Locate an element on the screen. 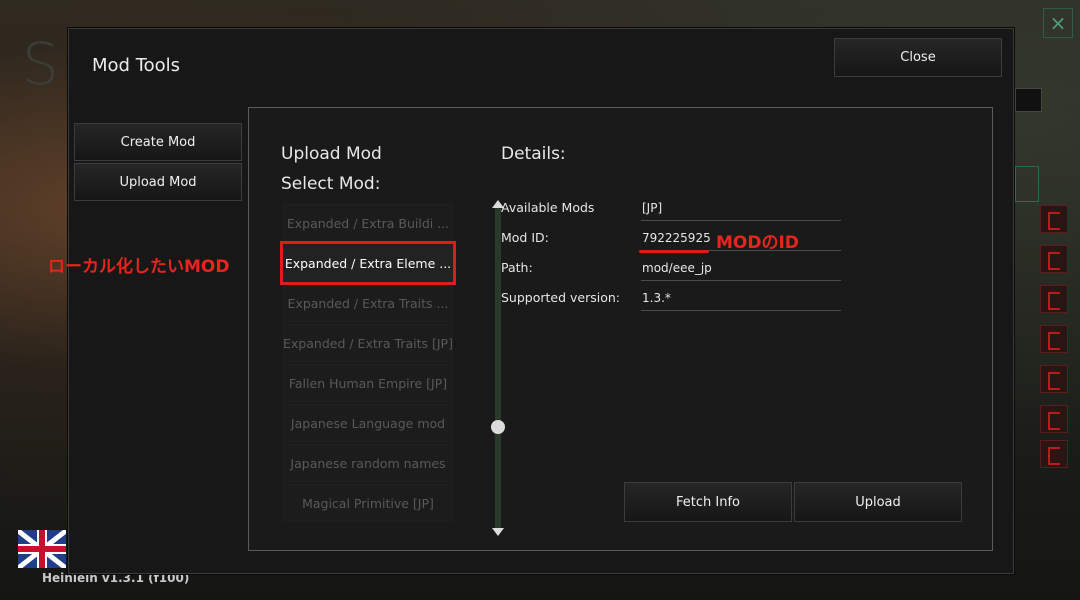  annotation-local-mod: ローカル化したいMOD is located at coordinates (139, 267).